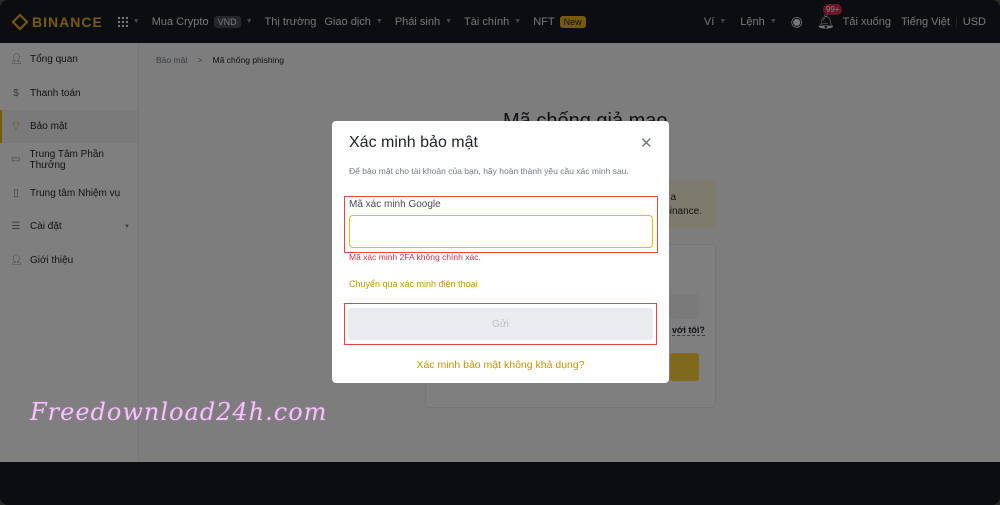  I want to click on error-message: Mã xác minh 2FA không chính xác., so click(415, 257).